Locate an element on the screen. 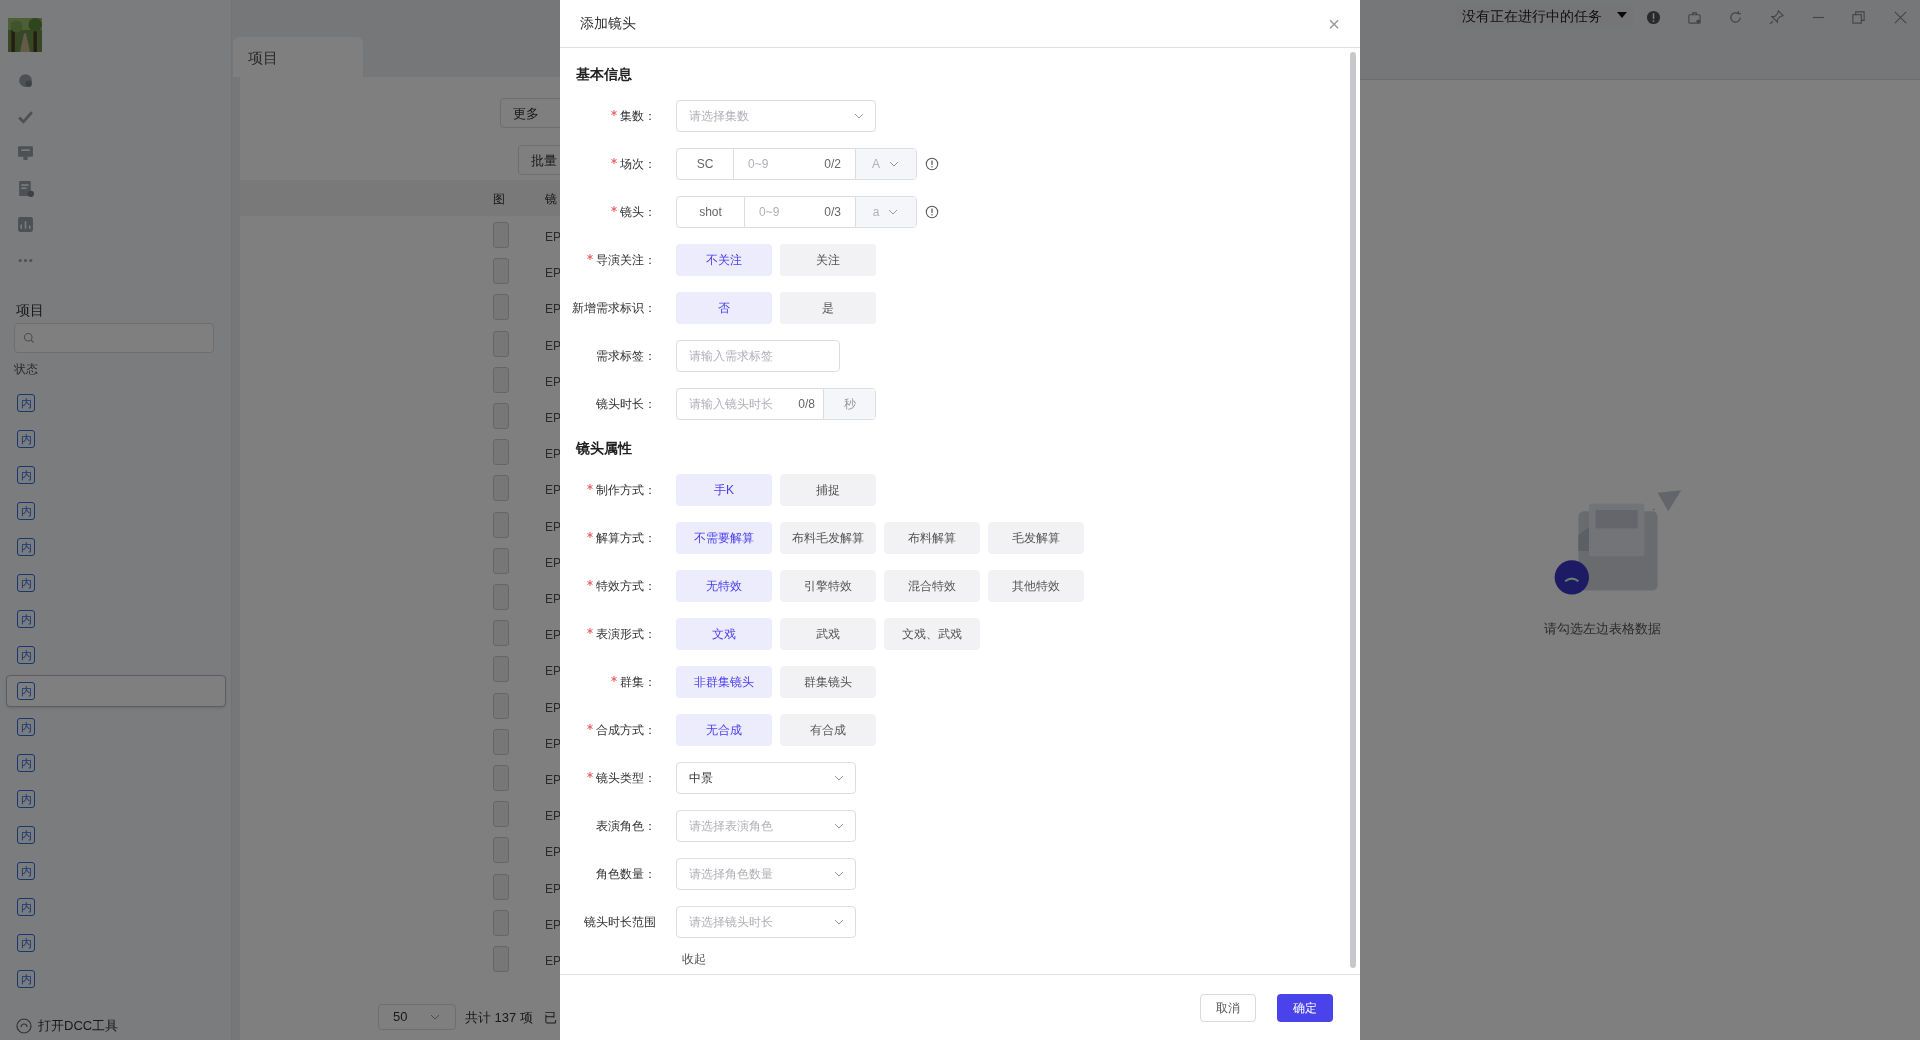  field-label: 场次： is located at coordinates (638, 164).